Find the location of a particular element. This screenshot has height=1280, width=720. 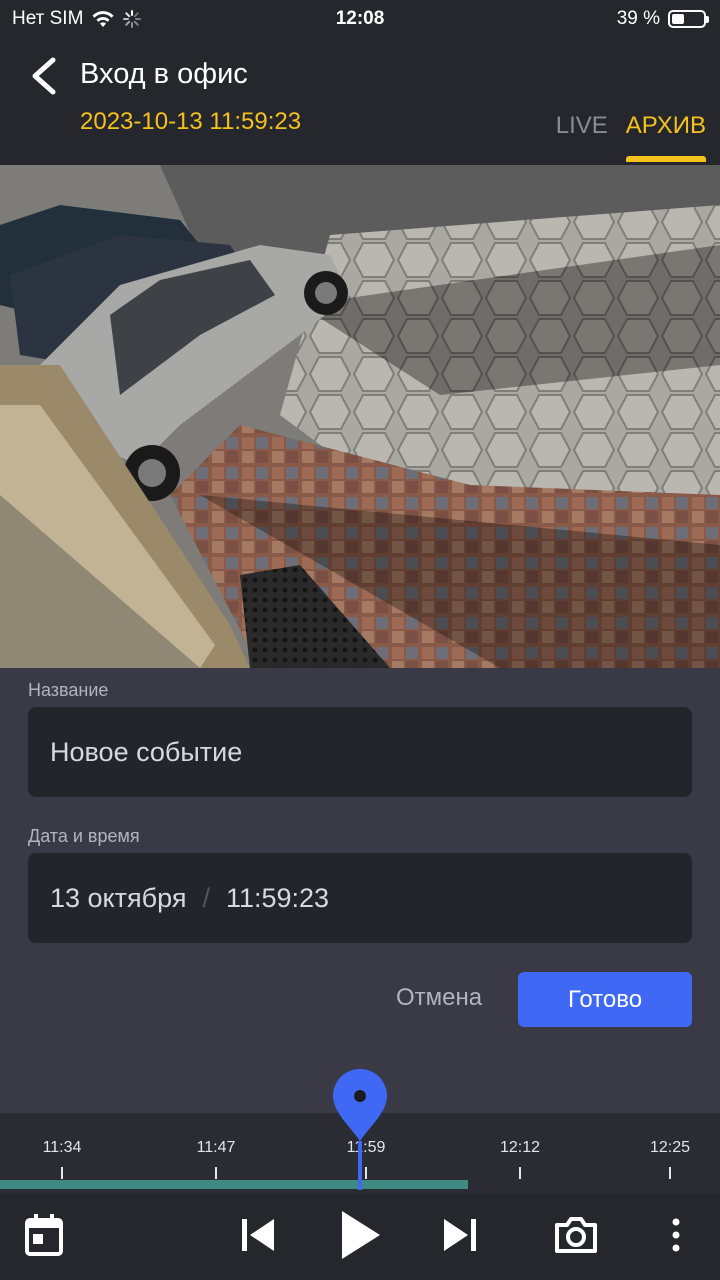

status-bar: Нет SIM 12:08 39 % is located at coordinates (360, 20).